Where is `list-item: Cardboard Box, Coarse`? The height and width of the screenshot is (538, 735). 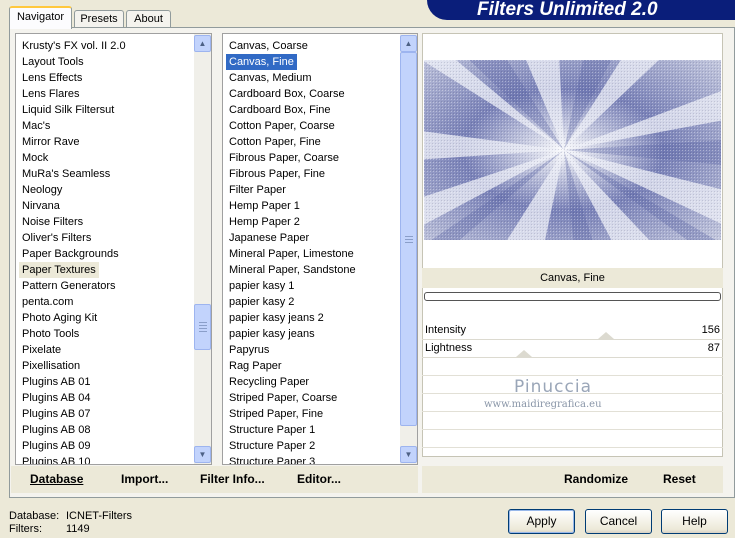
list-item: Cardboard Box, Coarse is located at coordinates (291, 94).